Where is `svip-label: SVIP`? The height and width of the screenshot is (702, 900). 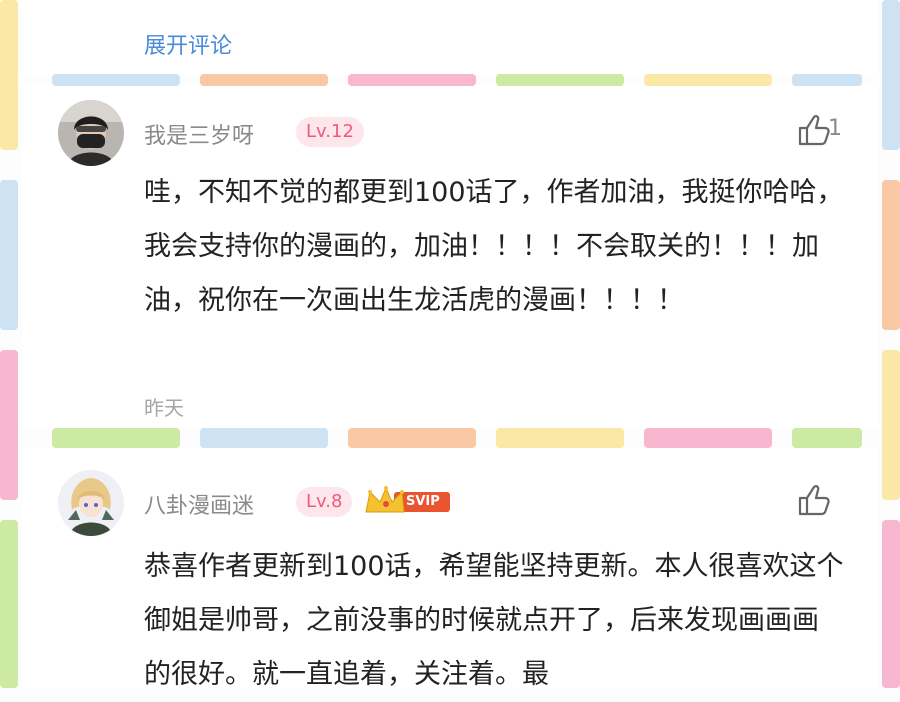 svip-label: SVIP is located at coordinates (423, 501).